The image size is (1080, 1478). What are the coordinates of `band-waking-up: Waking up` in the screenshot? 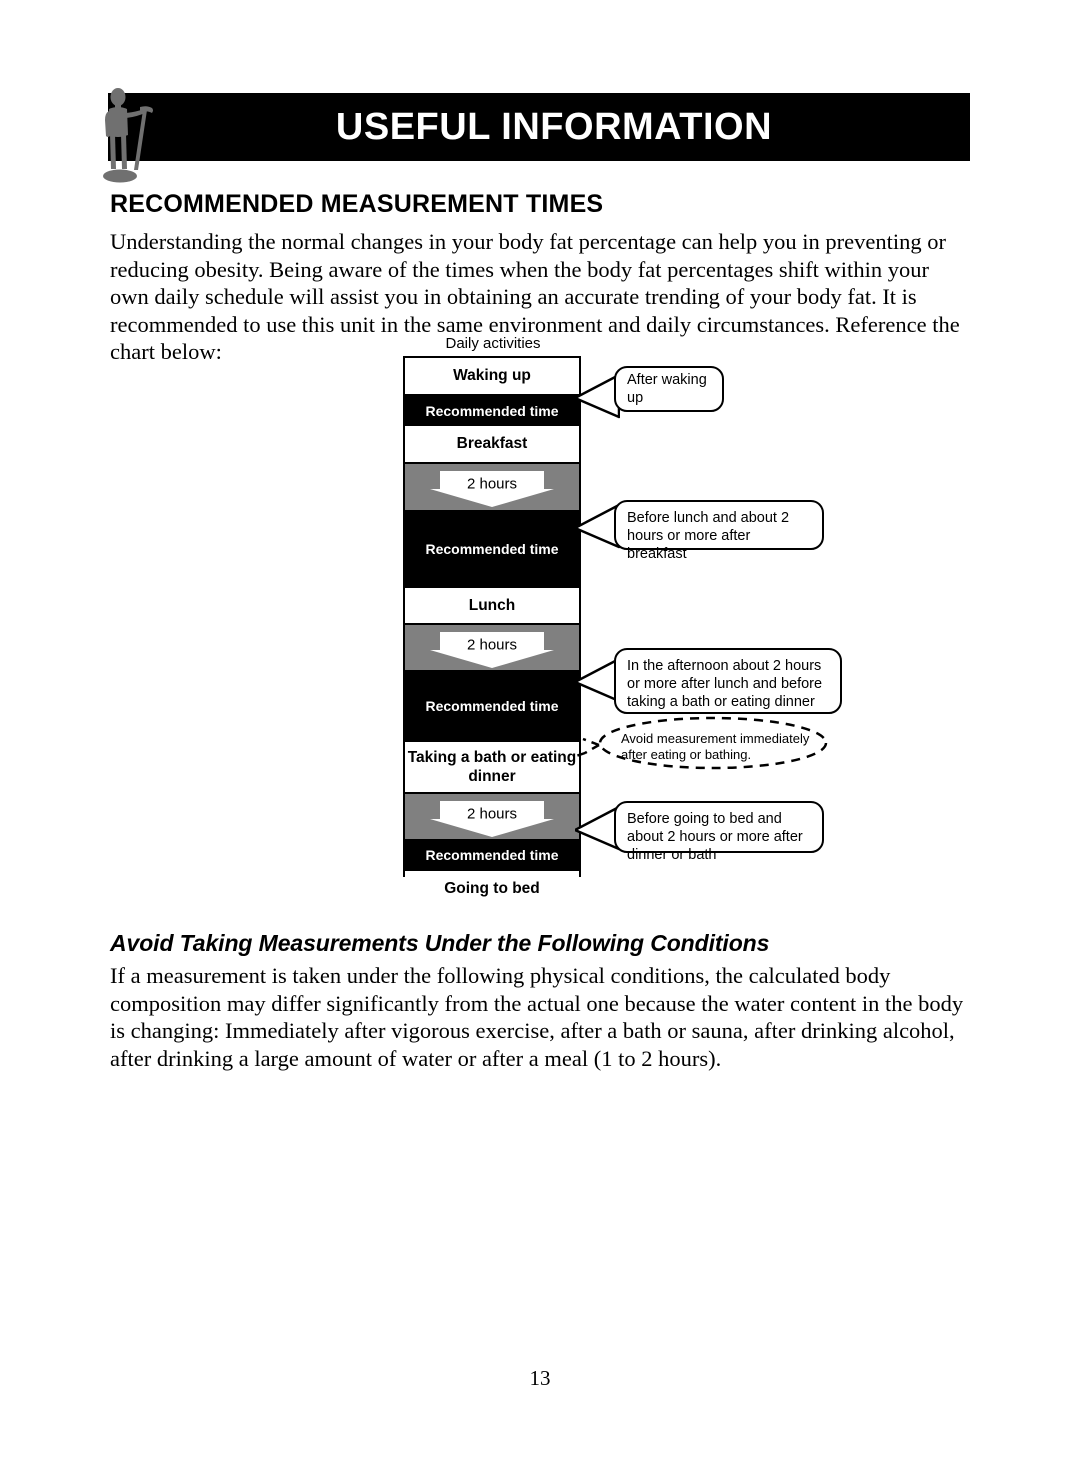 It's located at (492, 376).